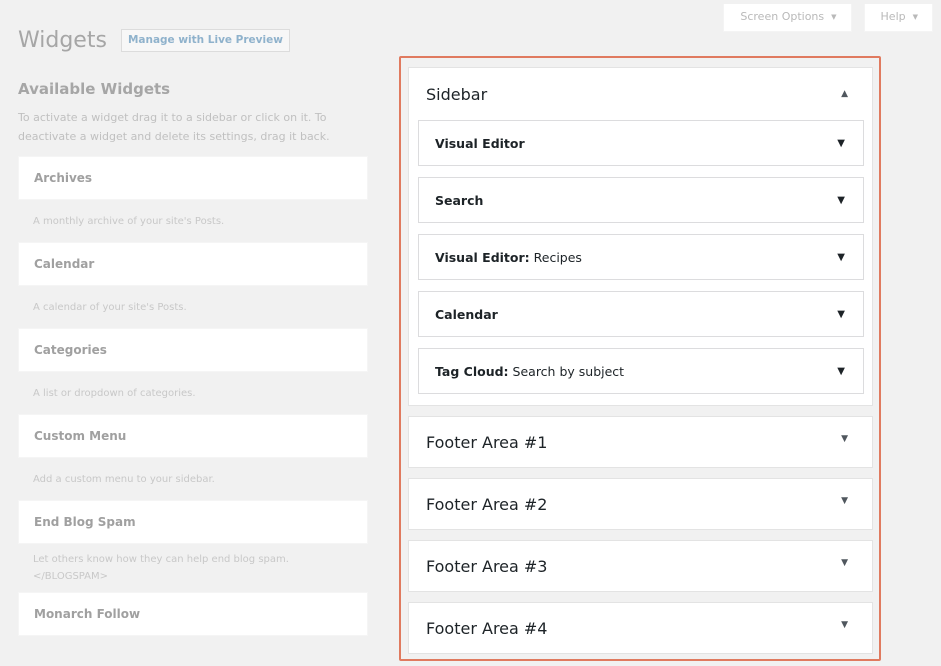  What do you see at coordinates (193, 264) in the screenshot?
I see `widget-calendar: Calendar` at bounding box center [193, 264].